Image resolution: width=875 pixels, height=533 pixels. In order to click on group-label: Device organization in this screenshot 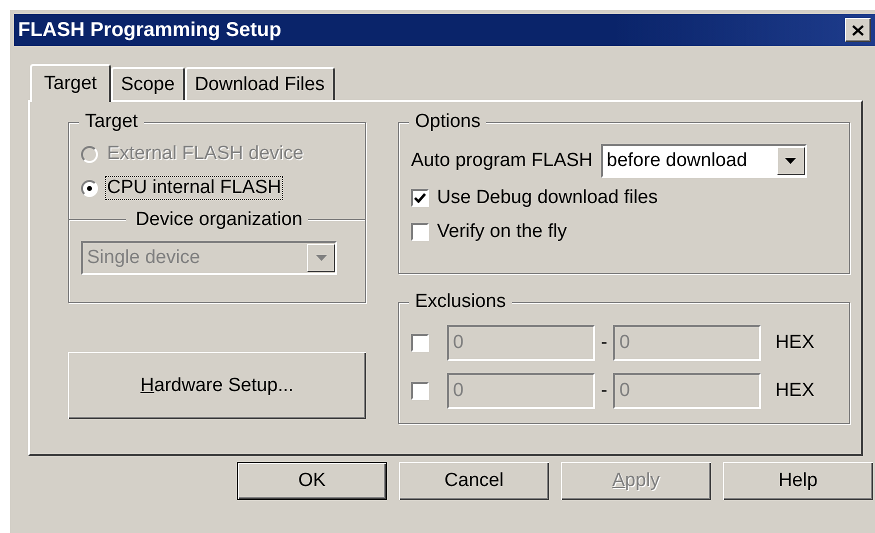, I will do `click(219, 220)`.